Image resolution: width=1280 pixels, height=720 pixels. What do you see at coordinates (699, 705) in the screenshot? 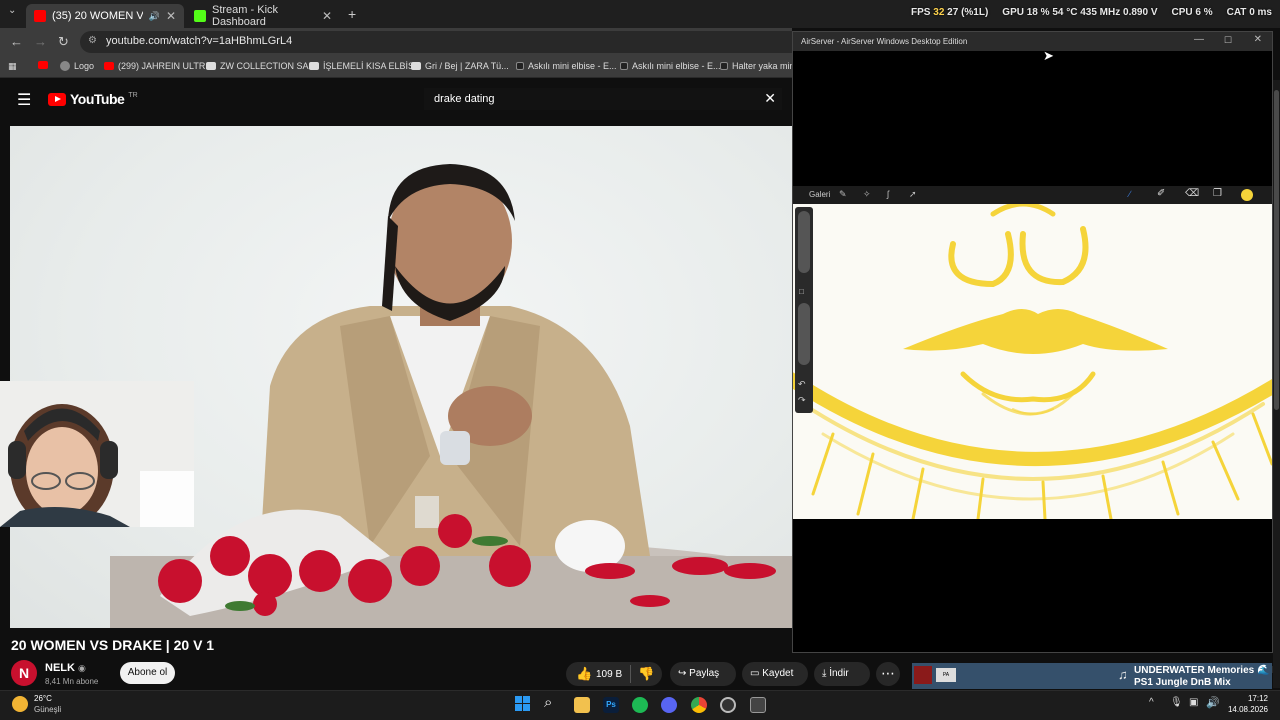
I see `chrome-icon` at bounding box center [699, 705].